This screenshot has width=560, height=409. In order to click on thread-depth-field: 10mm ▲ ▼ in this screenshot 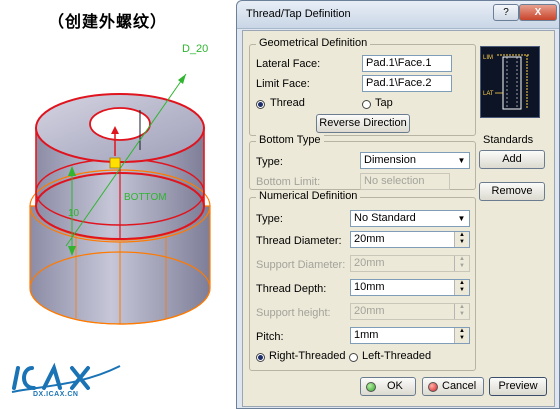, I will do `click(410, 287)`.